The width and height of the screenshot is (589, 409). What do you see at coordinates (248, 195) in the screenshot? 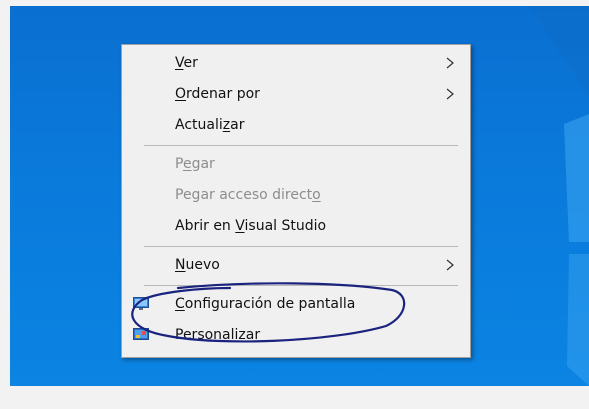
I see `menu-item-paste-shortcut: Pegar acceso directo` at bounding box center [248, 195].